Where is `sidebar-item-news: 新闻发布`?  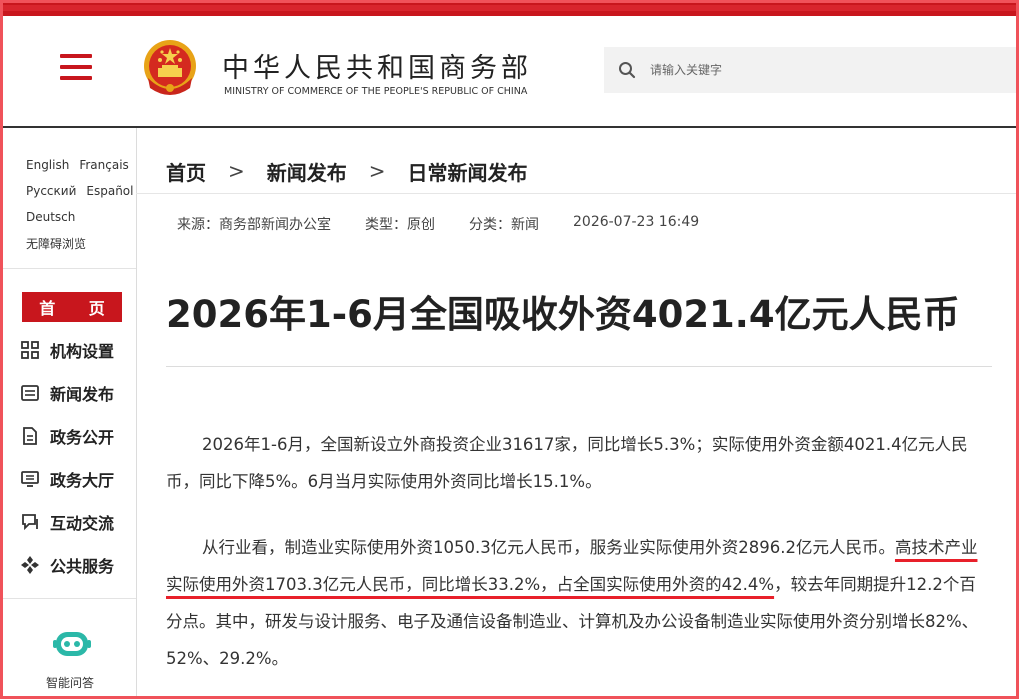 sidebar-item-news: 新闻发布 is located at coordinates (76, 393).